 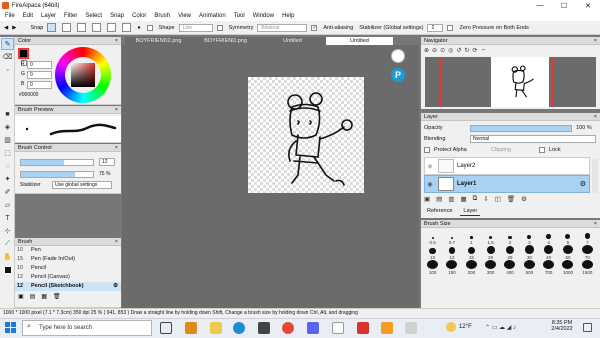 I want to click on brush-size-cell: 700, so click(x=548, y=267).